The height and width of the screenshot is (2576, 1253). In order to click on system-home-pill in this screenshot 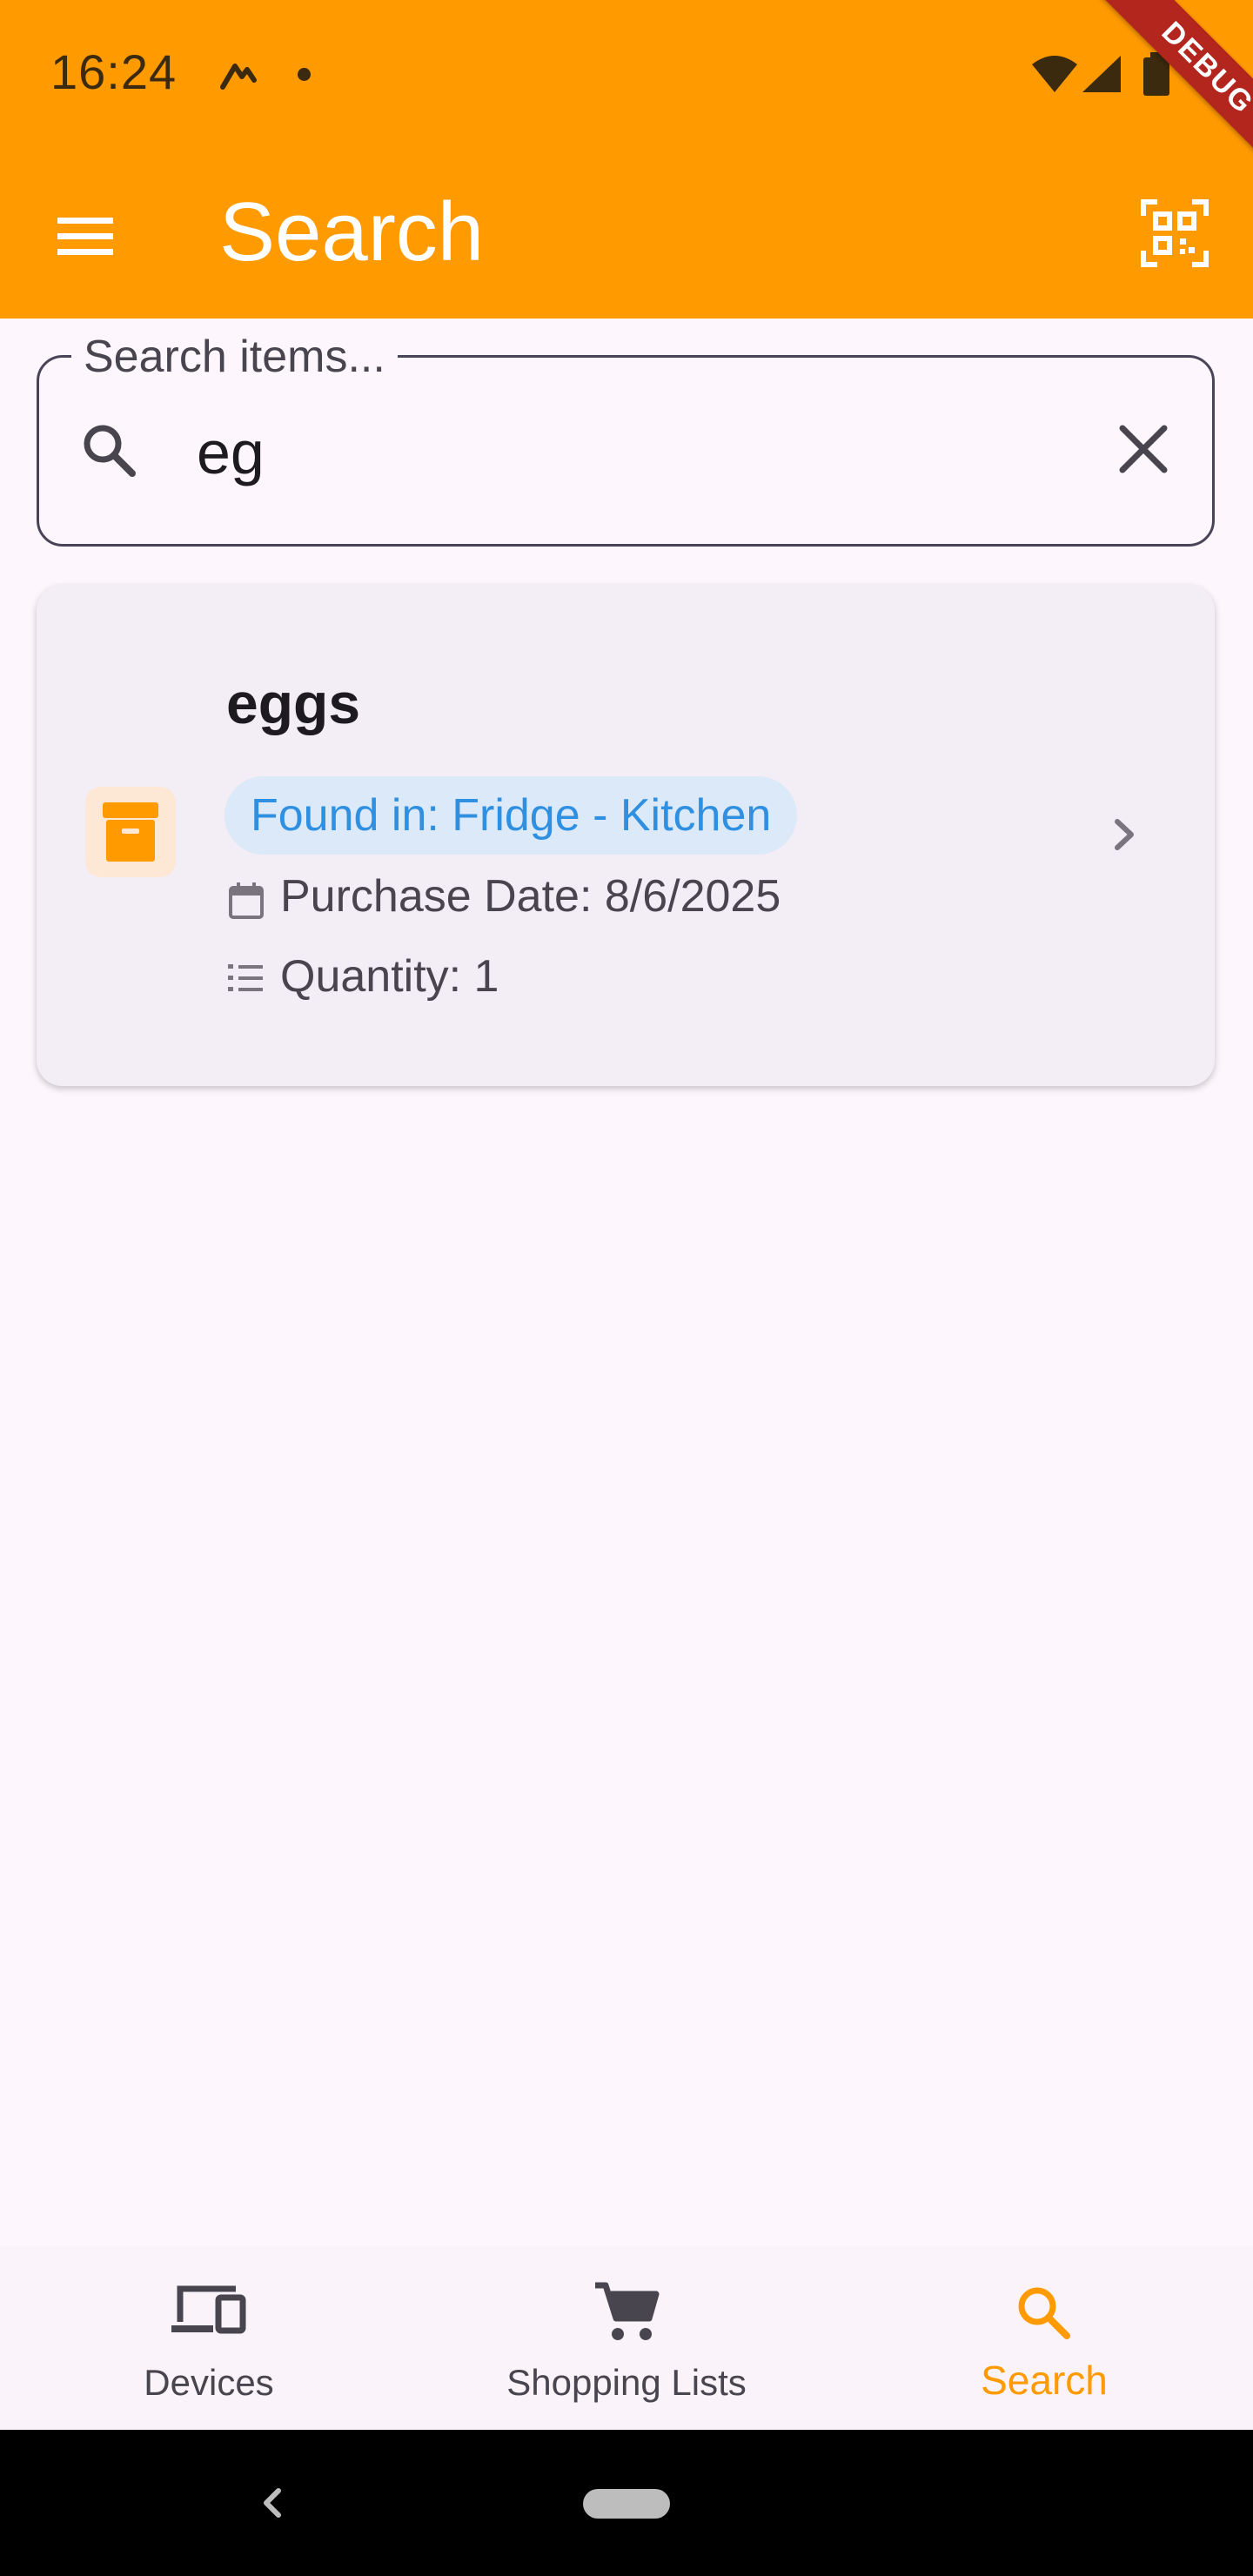, I will do `click(626, 2504)`.